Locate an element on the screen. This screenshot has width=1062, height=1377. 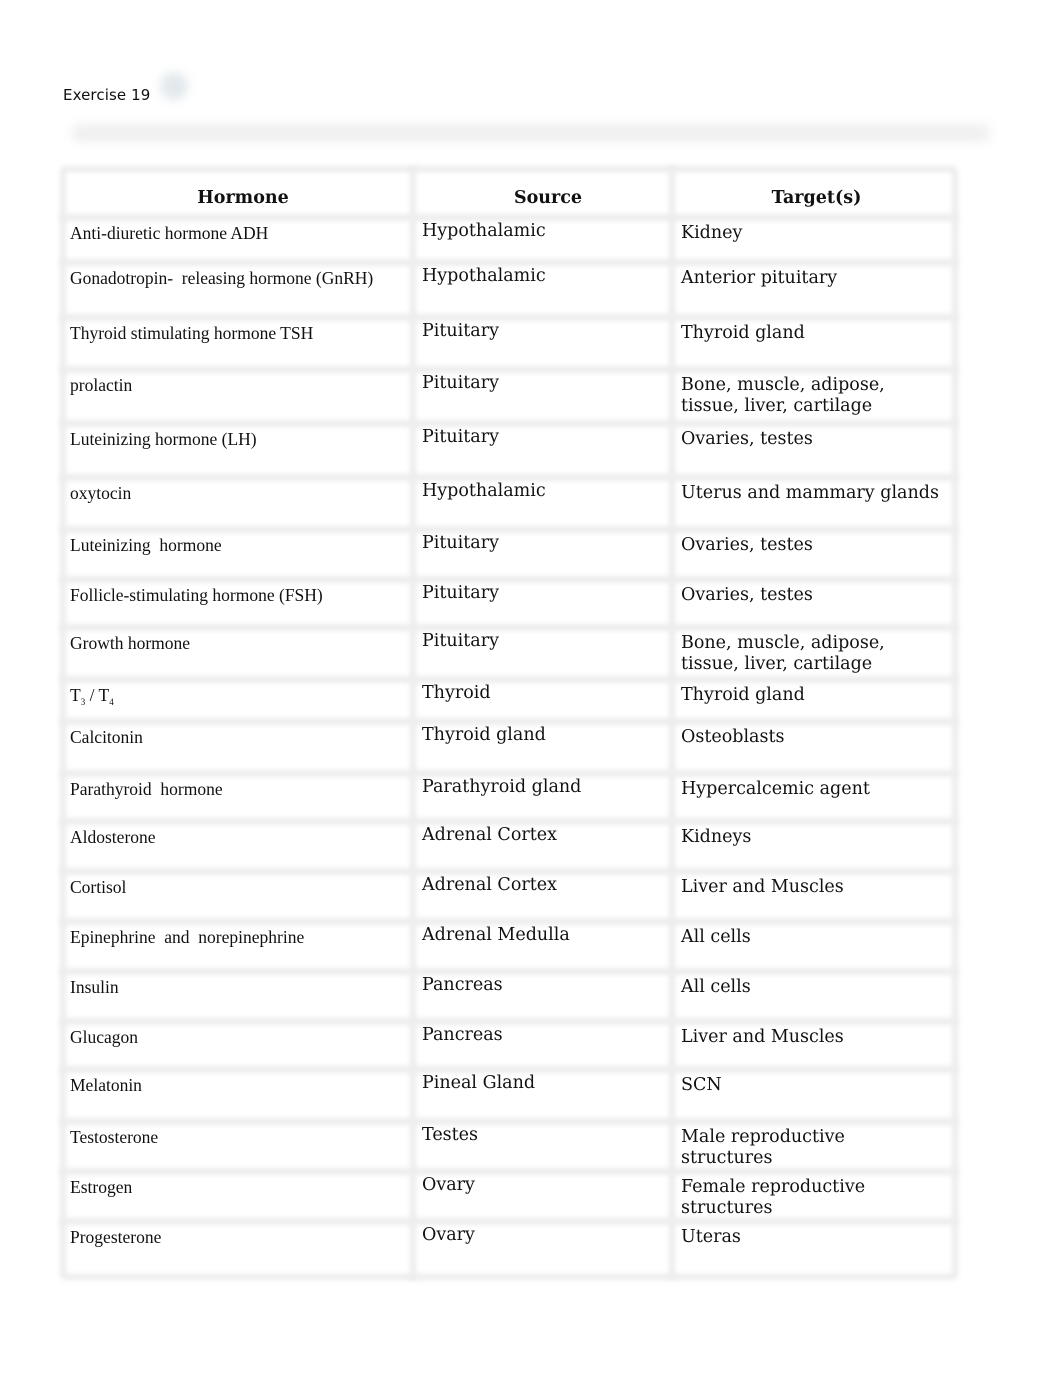
subscript: 4 is located at coordinates (111, 702).